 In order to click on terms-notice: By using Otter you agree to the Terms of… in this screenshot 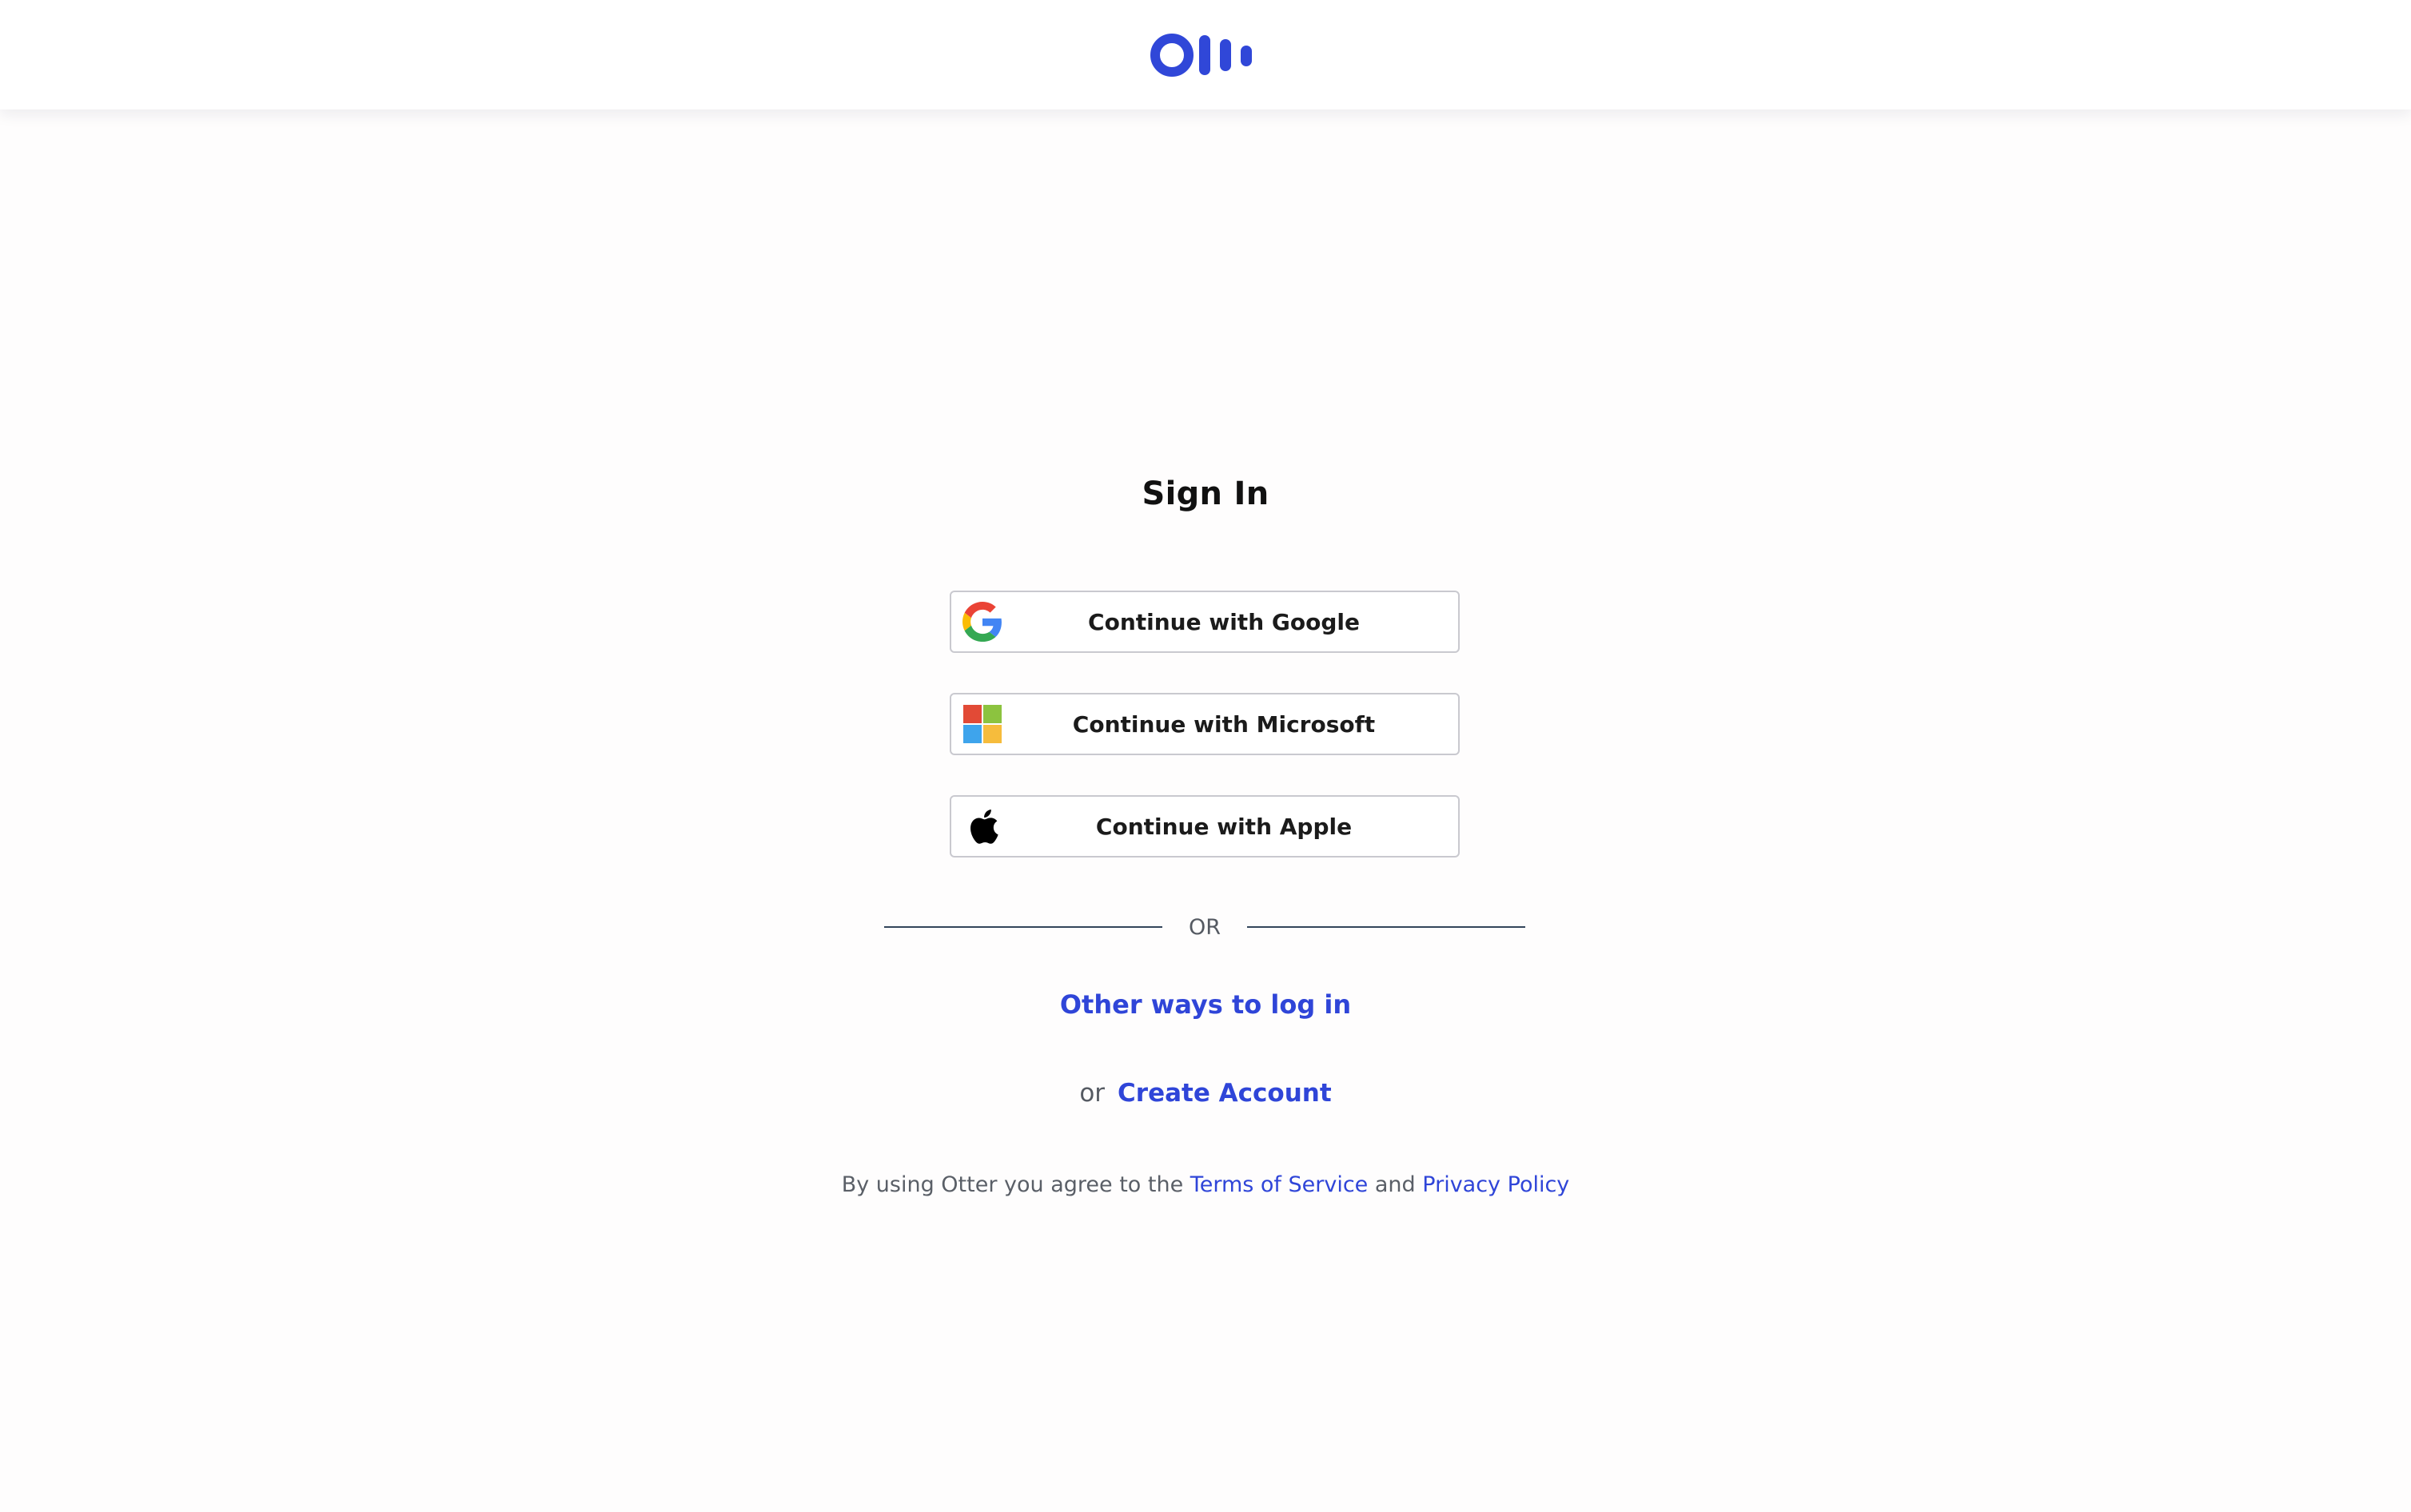, I will do `click(1205, 1184)`.